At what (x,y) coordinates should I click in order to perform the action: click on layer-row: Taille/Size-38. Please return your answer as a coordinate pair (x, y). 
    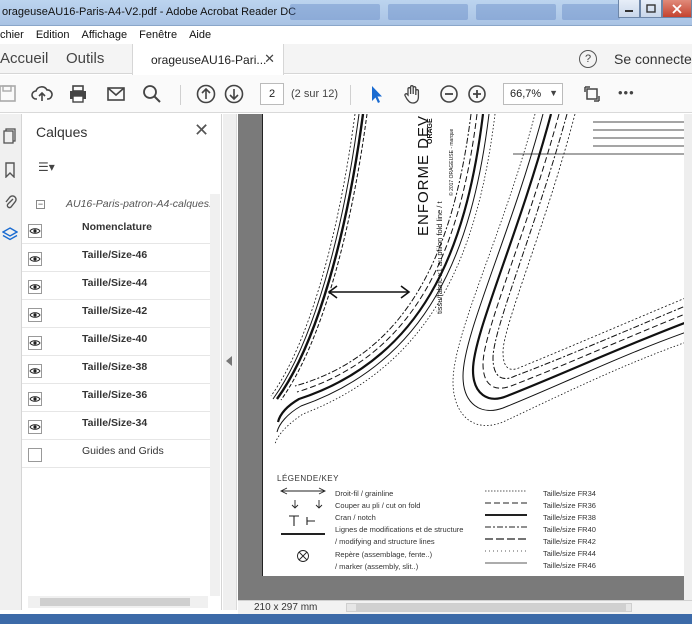
    Looking at the image, I should click on (116, 370).